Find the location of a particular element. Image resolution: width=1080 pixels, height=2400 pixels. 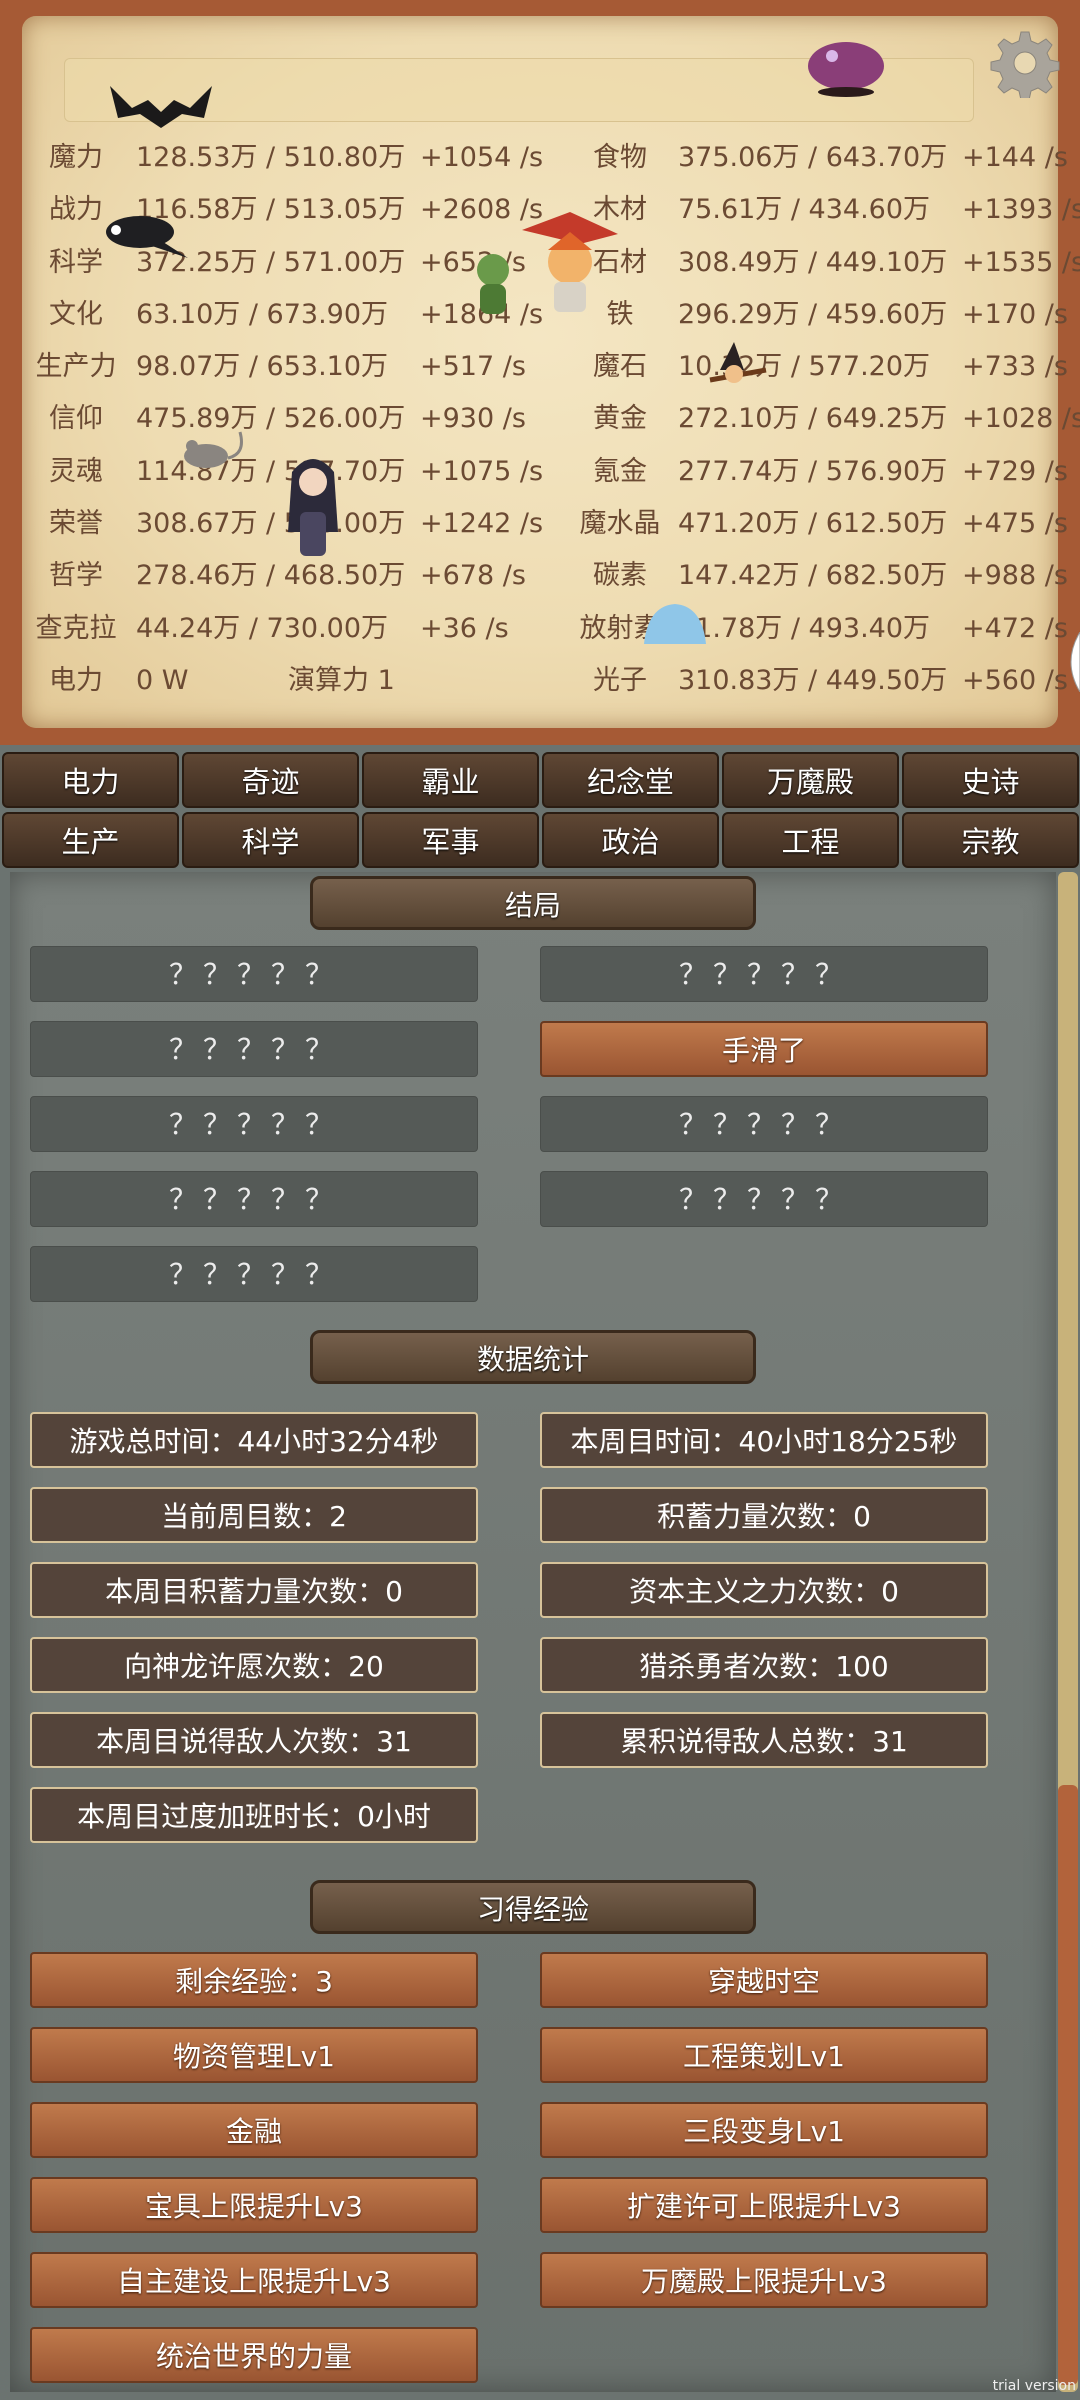

resource-row: 查克拉 44.24万 / 730.00万 +36 /s is located at coordinates (310, 629).